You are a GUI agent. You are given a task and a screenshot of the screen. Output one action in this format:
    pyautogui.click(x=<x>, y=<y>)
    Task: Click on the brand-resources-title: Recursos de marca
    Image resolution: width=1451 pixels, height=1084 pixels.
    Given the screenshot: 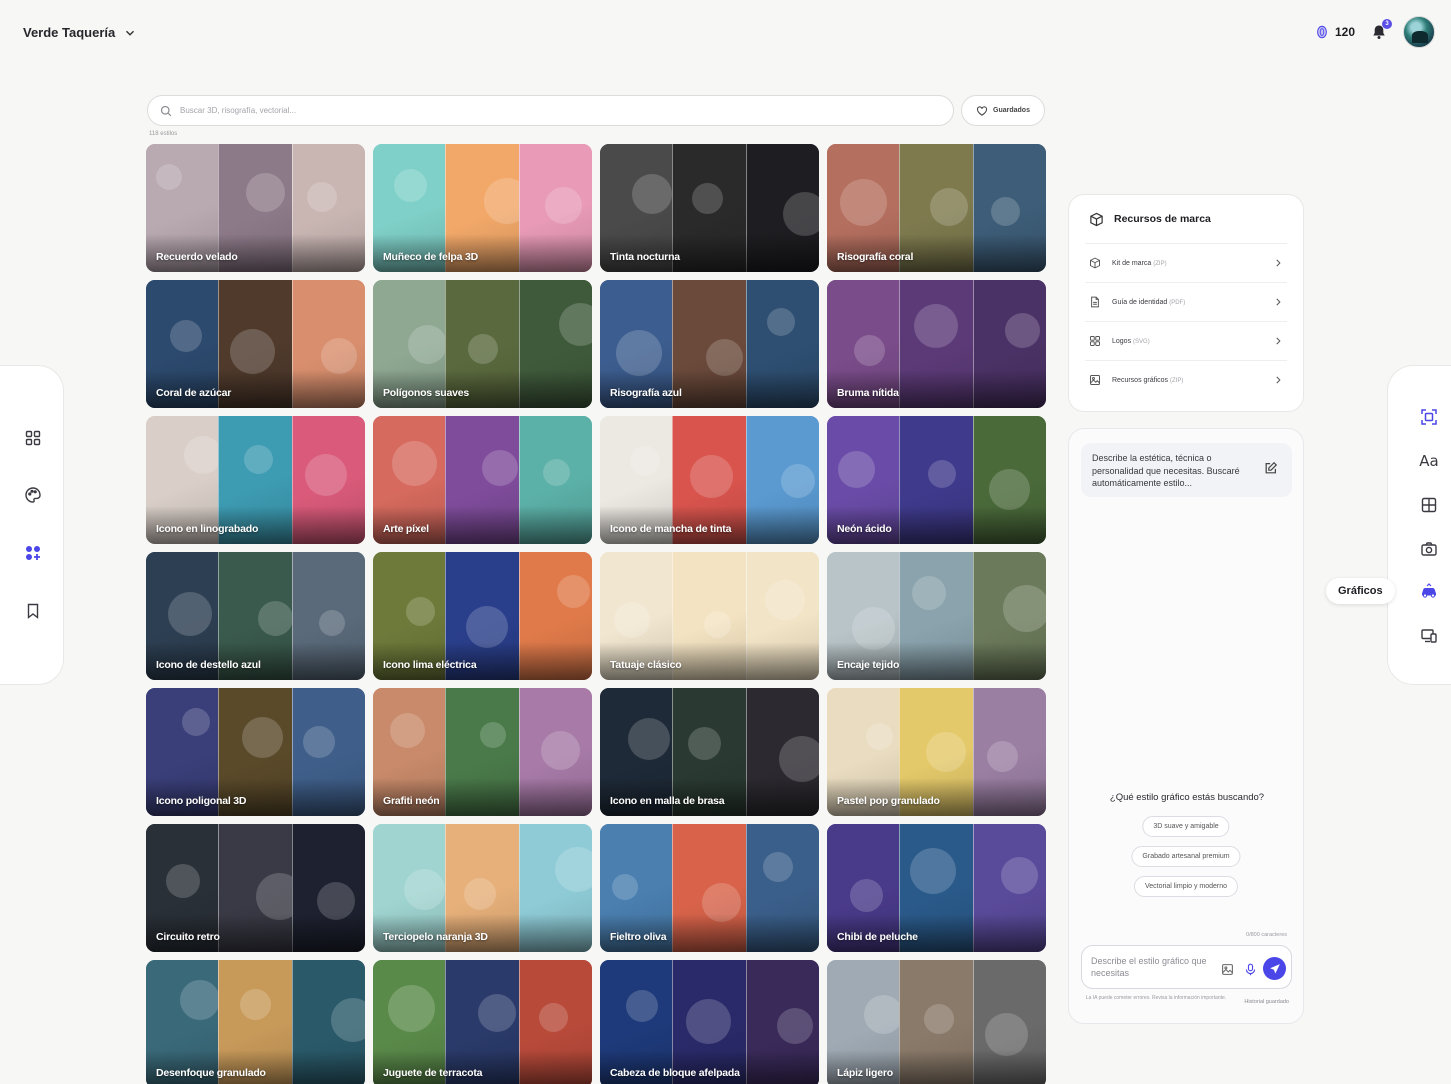 What is the action you would take?
    pyautogui.click(x=1162, y=219)
    